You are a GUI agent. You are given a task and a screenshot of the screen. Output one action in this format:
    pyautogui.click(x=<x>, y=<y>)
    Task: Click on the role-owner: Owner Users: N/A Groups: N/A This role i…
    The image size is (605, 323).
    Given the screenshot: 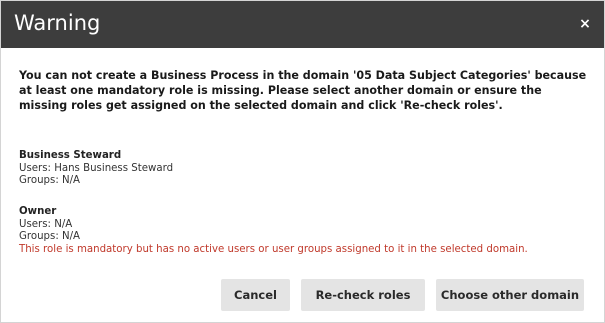 What is the action you would take?
    pyautogui.click(x=305, y=231)
    